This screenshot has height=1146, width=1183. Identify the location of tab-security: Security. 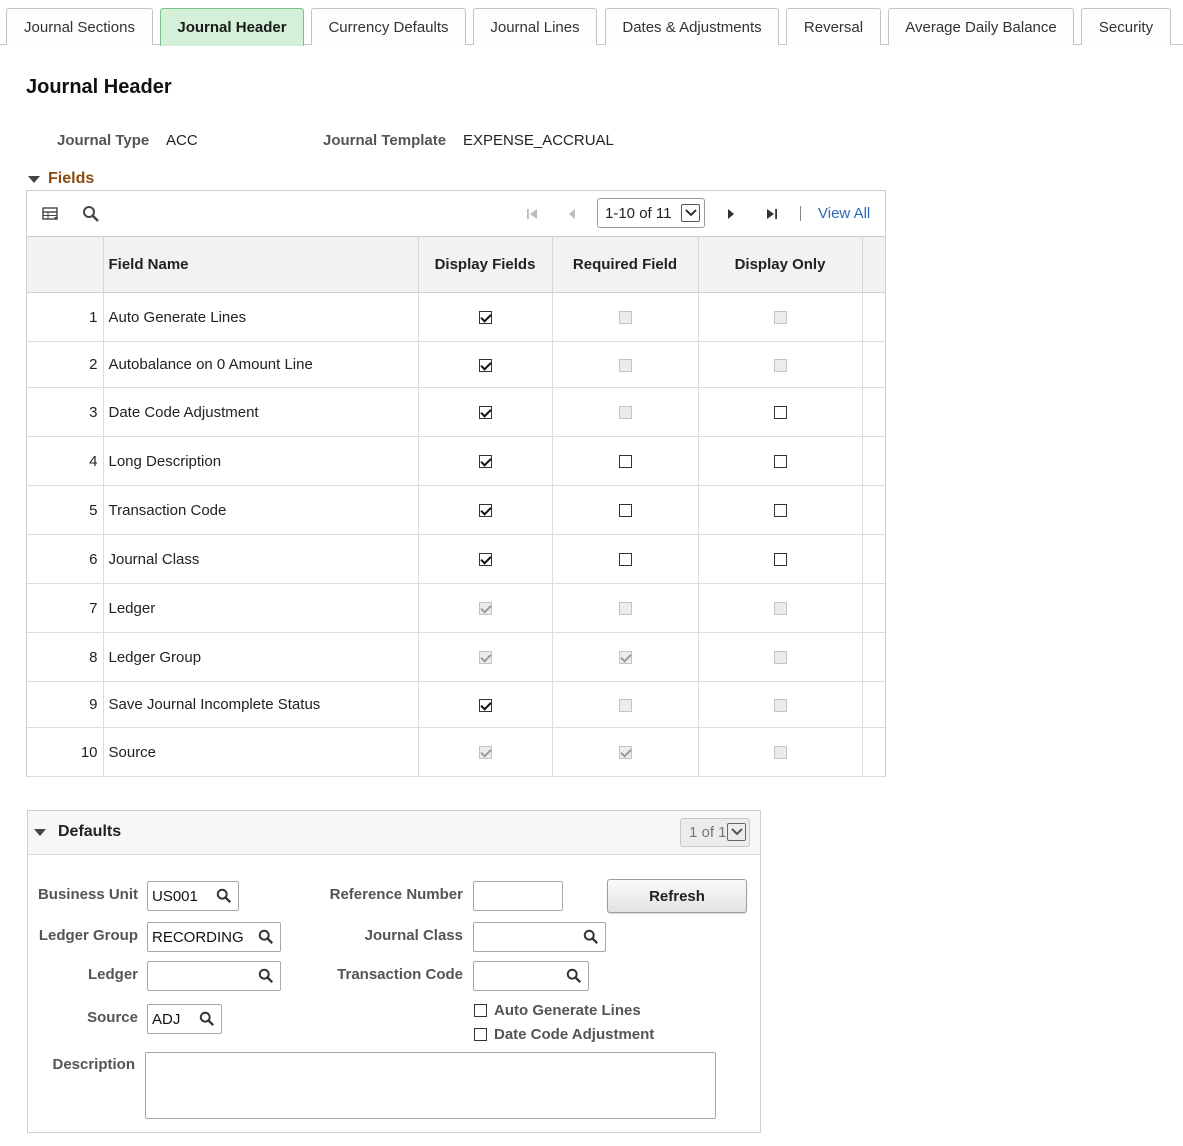
(1126, 26).